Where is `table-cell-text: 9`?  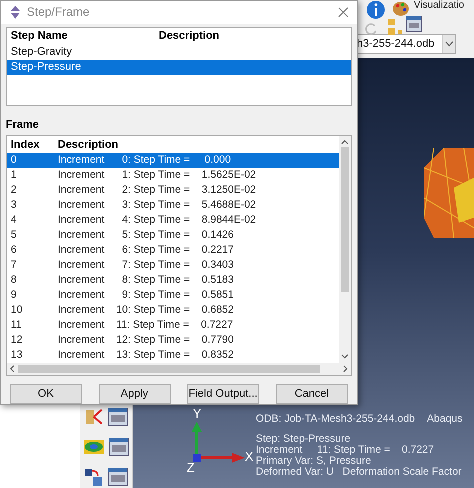 table-cell-text: 9 is located at coordinates (14, 295).